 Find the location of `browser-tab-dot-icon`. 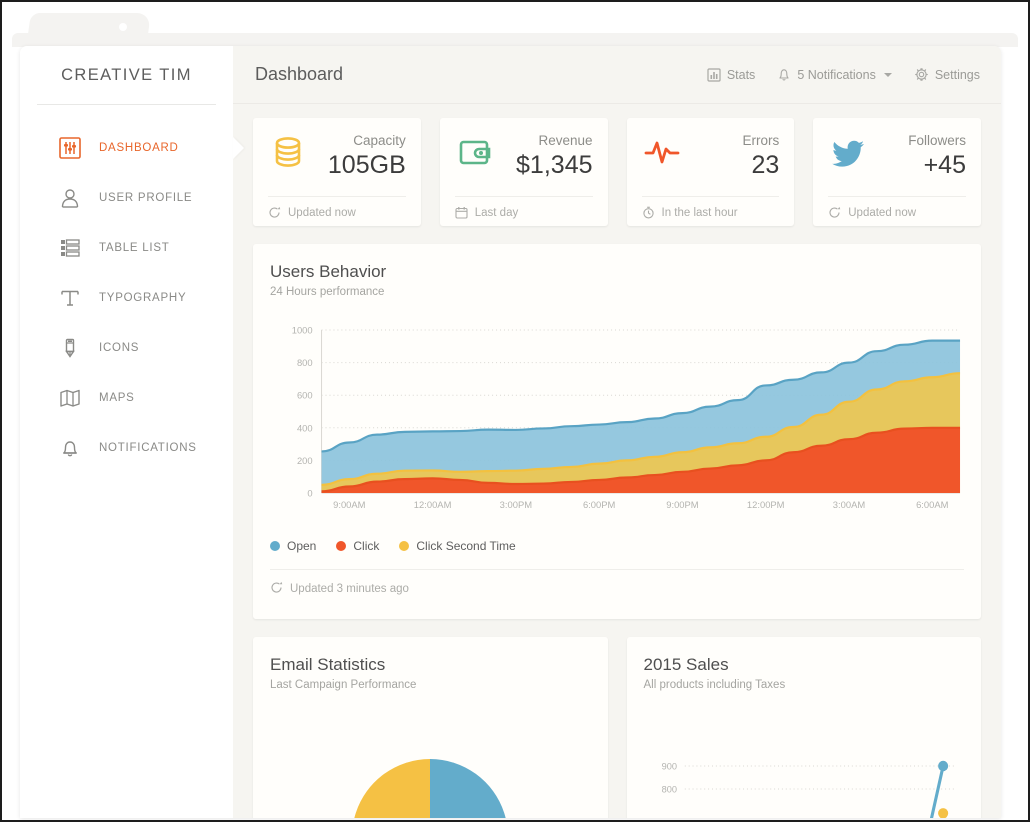

browser-tab-dot-icon is located at coordinates (123, 27).